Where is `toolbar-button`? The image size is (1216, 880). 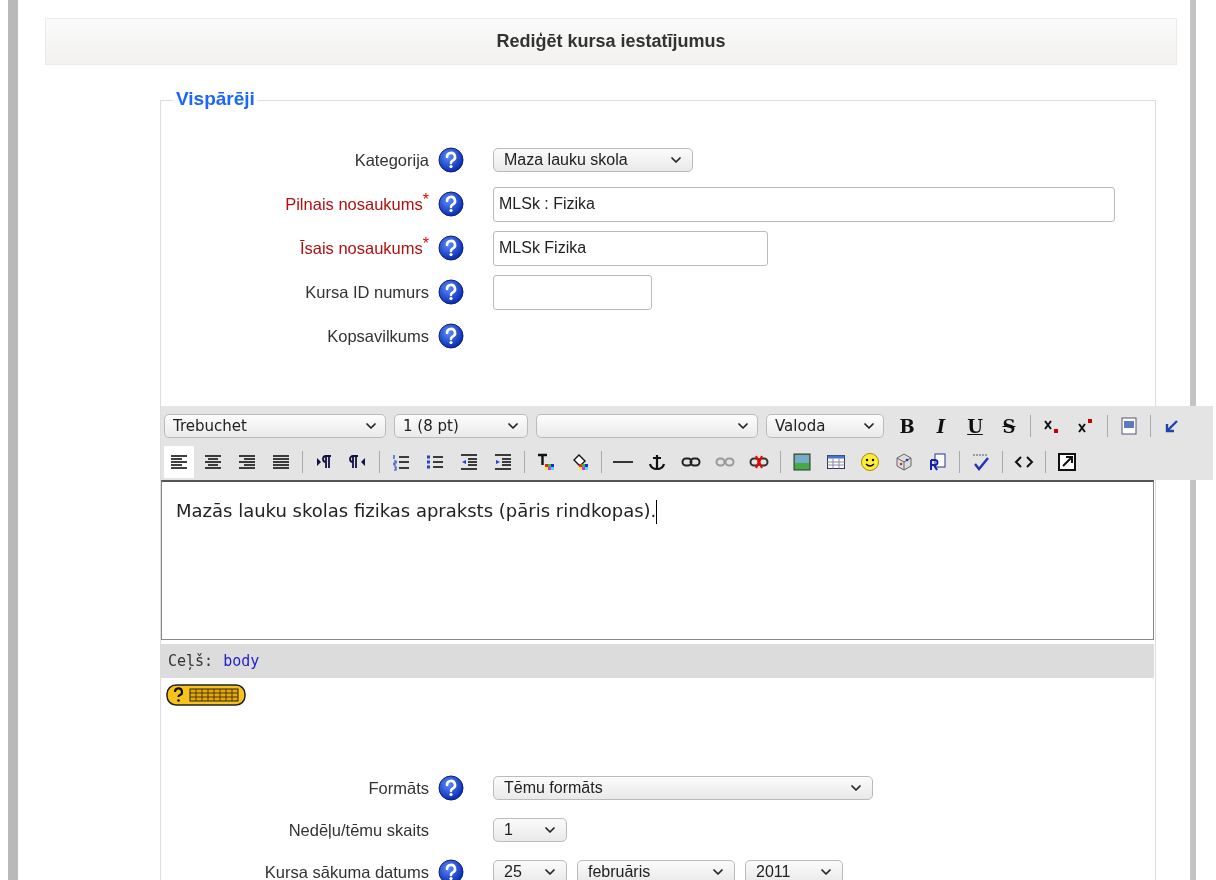 toolbar-button is located at coordinates (179, 462).